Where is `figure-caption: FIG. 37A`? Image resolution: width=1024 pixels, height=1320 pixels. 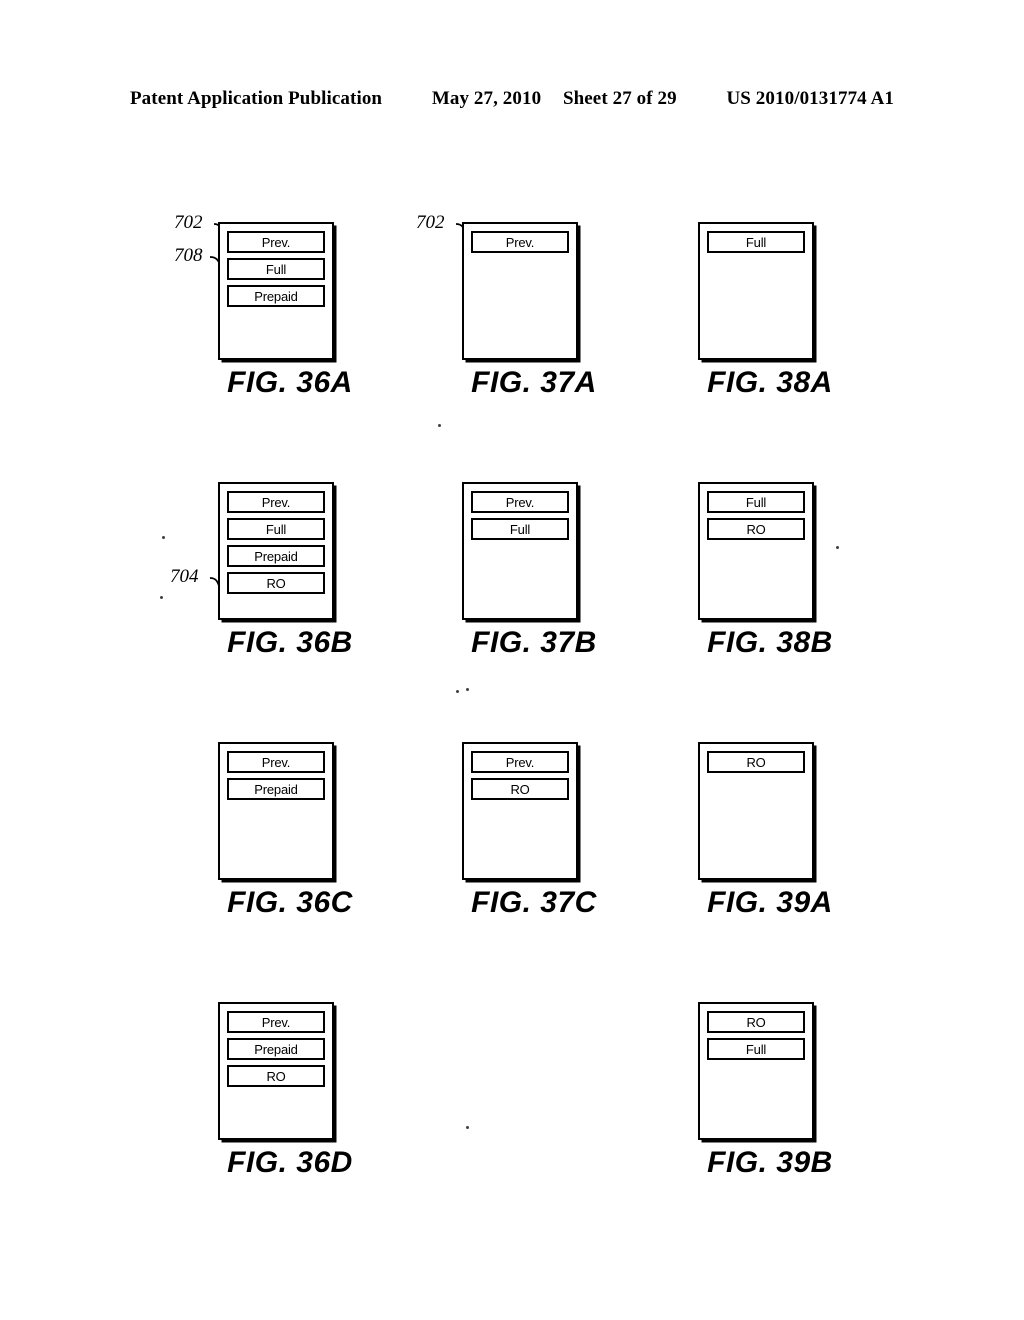
figure-caption: FIG. 37A is located at coordinates (534, 382).